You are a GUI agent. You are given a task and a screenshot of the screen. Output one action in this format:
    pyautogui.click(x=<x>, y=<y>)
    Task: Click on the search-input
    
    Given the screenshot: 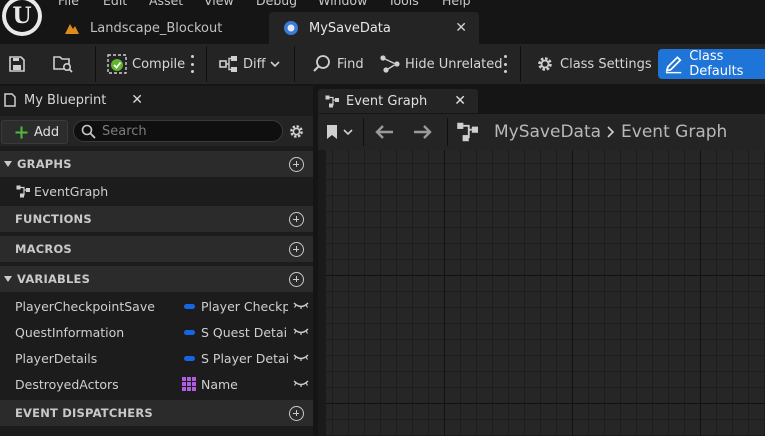 What is the action you would take?
    pyautogui.click(x=187, y=131)
    